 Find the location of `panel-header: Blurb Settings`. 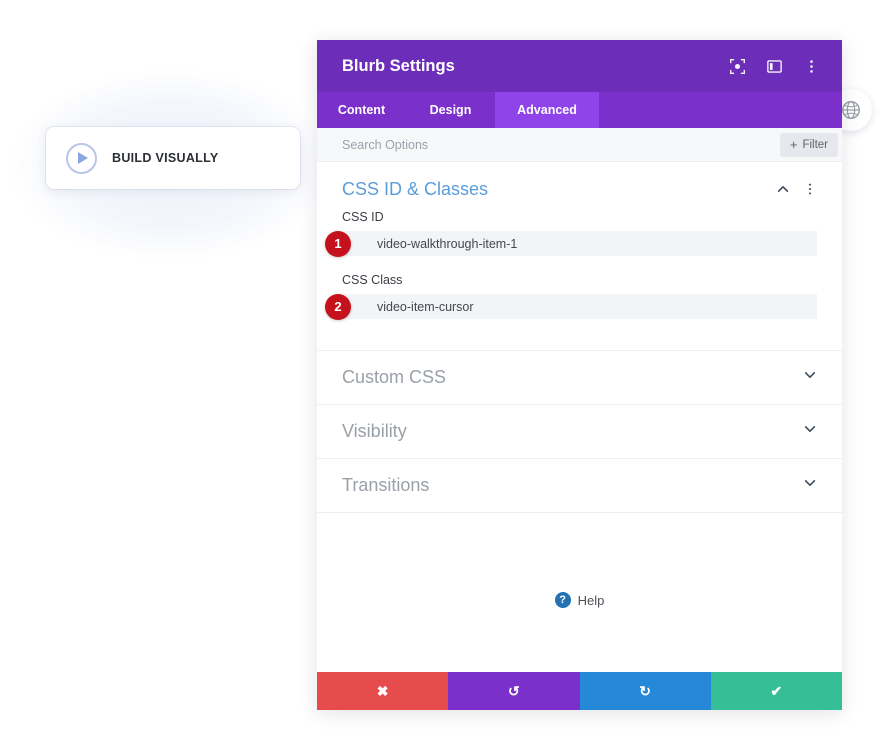

panel-header: Blurb Settings is located at coordinates (579, 66).